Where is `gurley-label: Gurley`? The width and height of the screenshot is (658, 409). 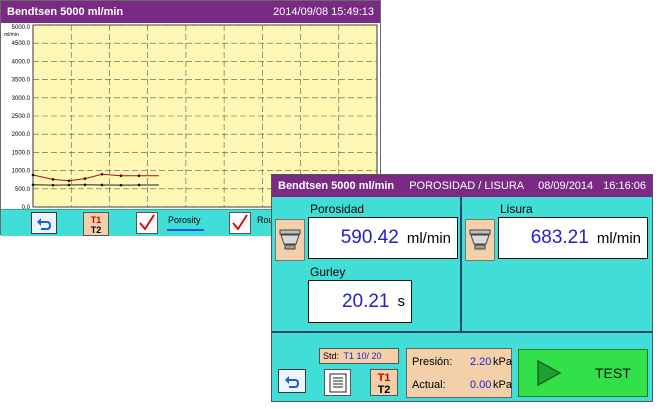
gurley-label: Gurley is located at coordinates (328, 272).